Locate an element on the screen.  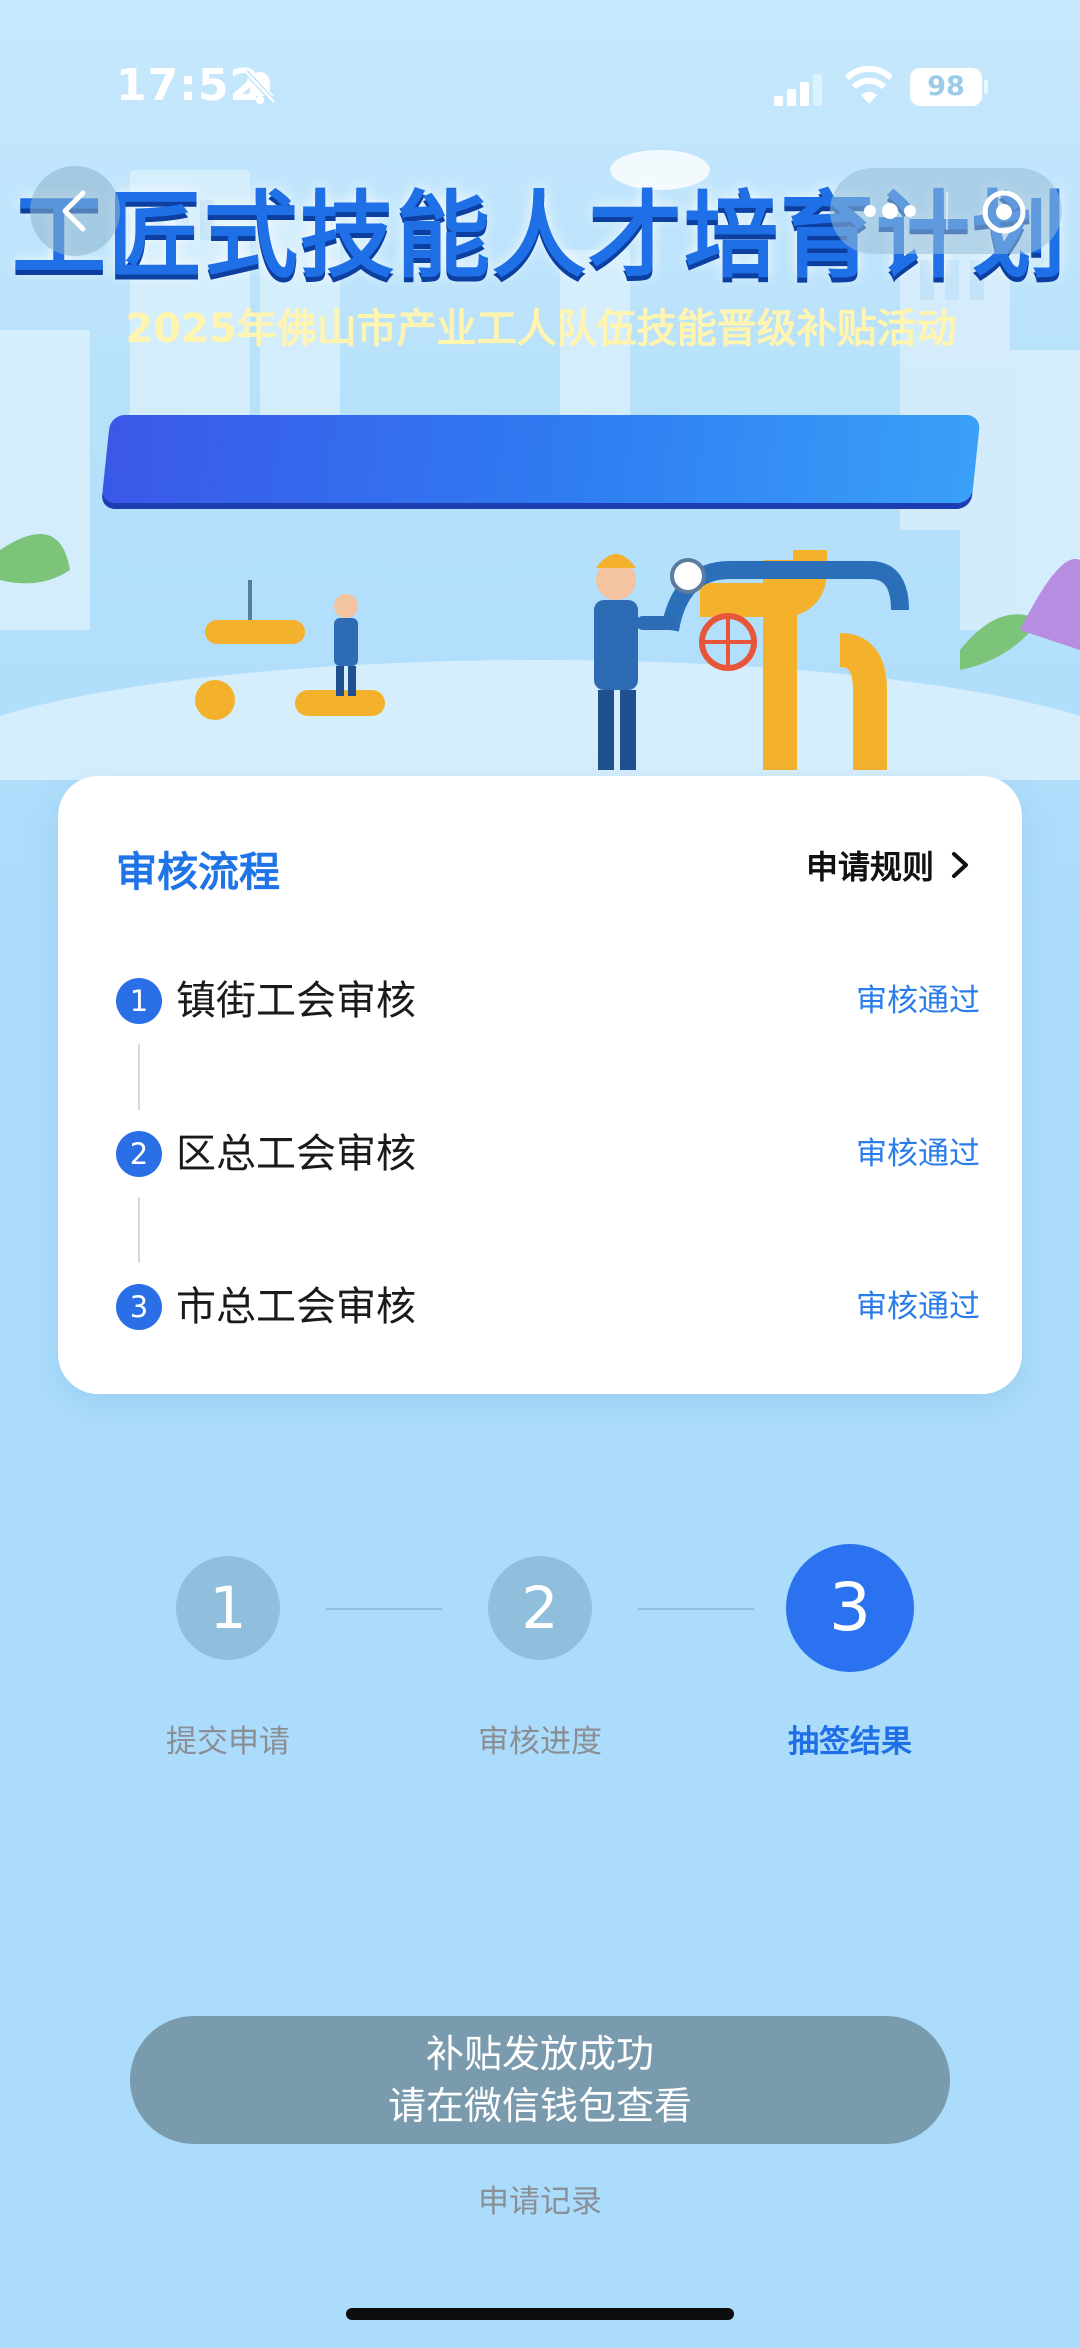
target-circle-icon is located at coordinates (1004, 212).